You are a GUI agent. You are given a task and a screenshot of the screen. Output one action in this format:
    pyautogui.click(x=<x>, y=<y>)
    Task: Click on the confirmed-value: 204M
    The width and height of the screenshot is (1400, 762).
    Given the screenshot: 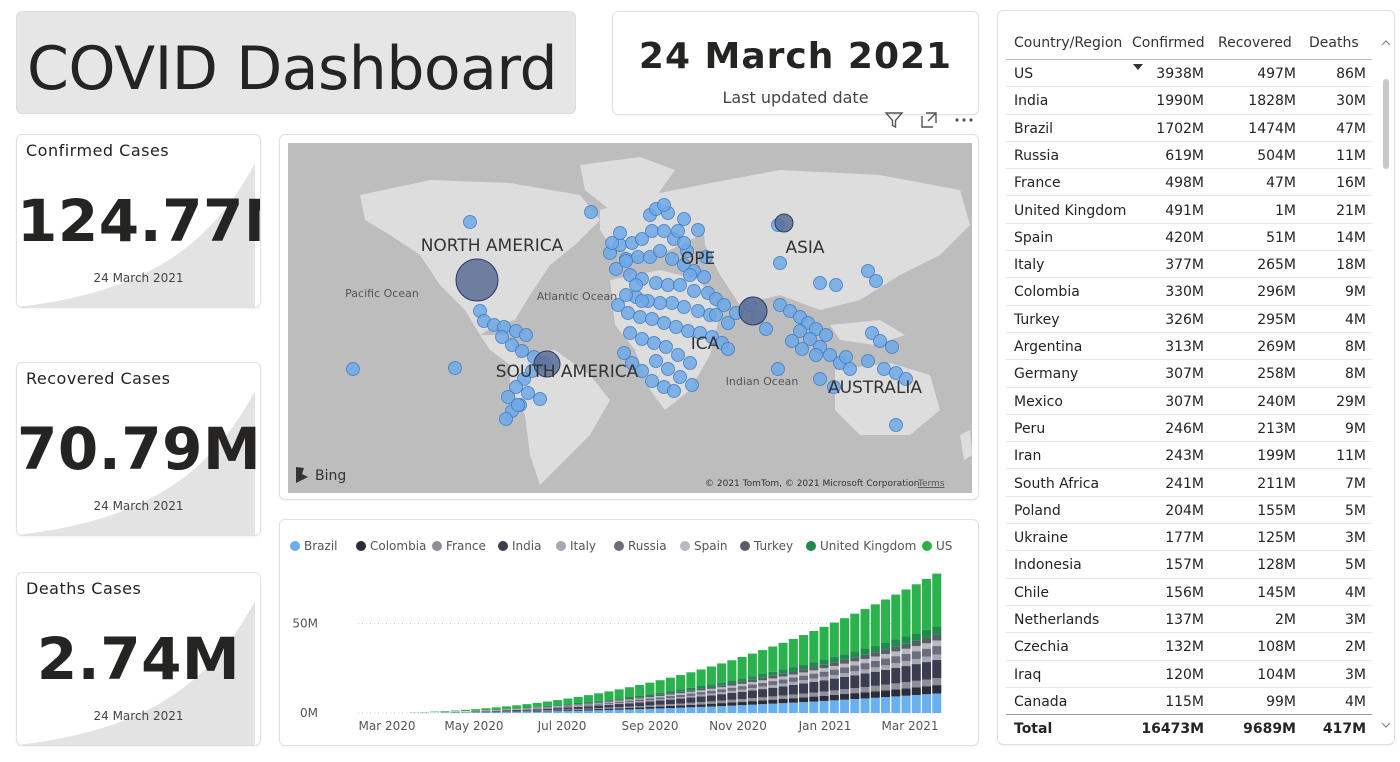 What is the action you would take?
    pyautogui.click(x=1184, y=510)
    